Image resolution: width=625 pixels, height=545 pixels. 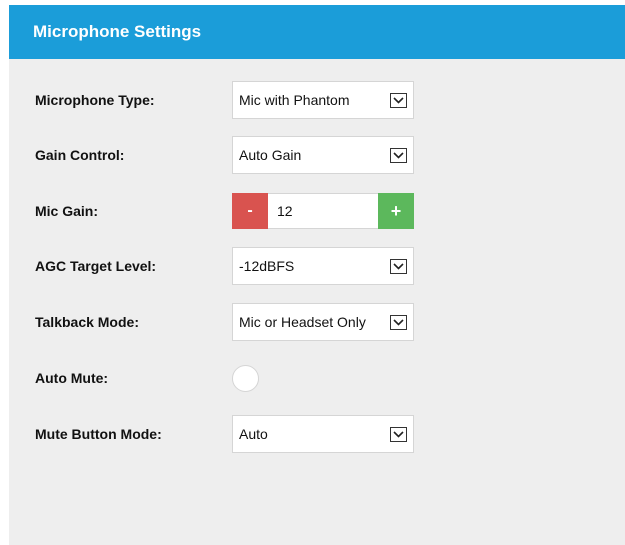 I want to click on row-microphone-type: Microphone Type: Mic with Phantom, so click(x=317, y=100).